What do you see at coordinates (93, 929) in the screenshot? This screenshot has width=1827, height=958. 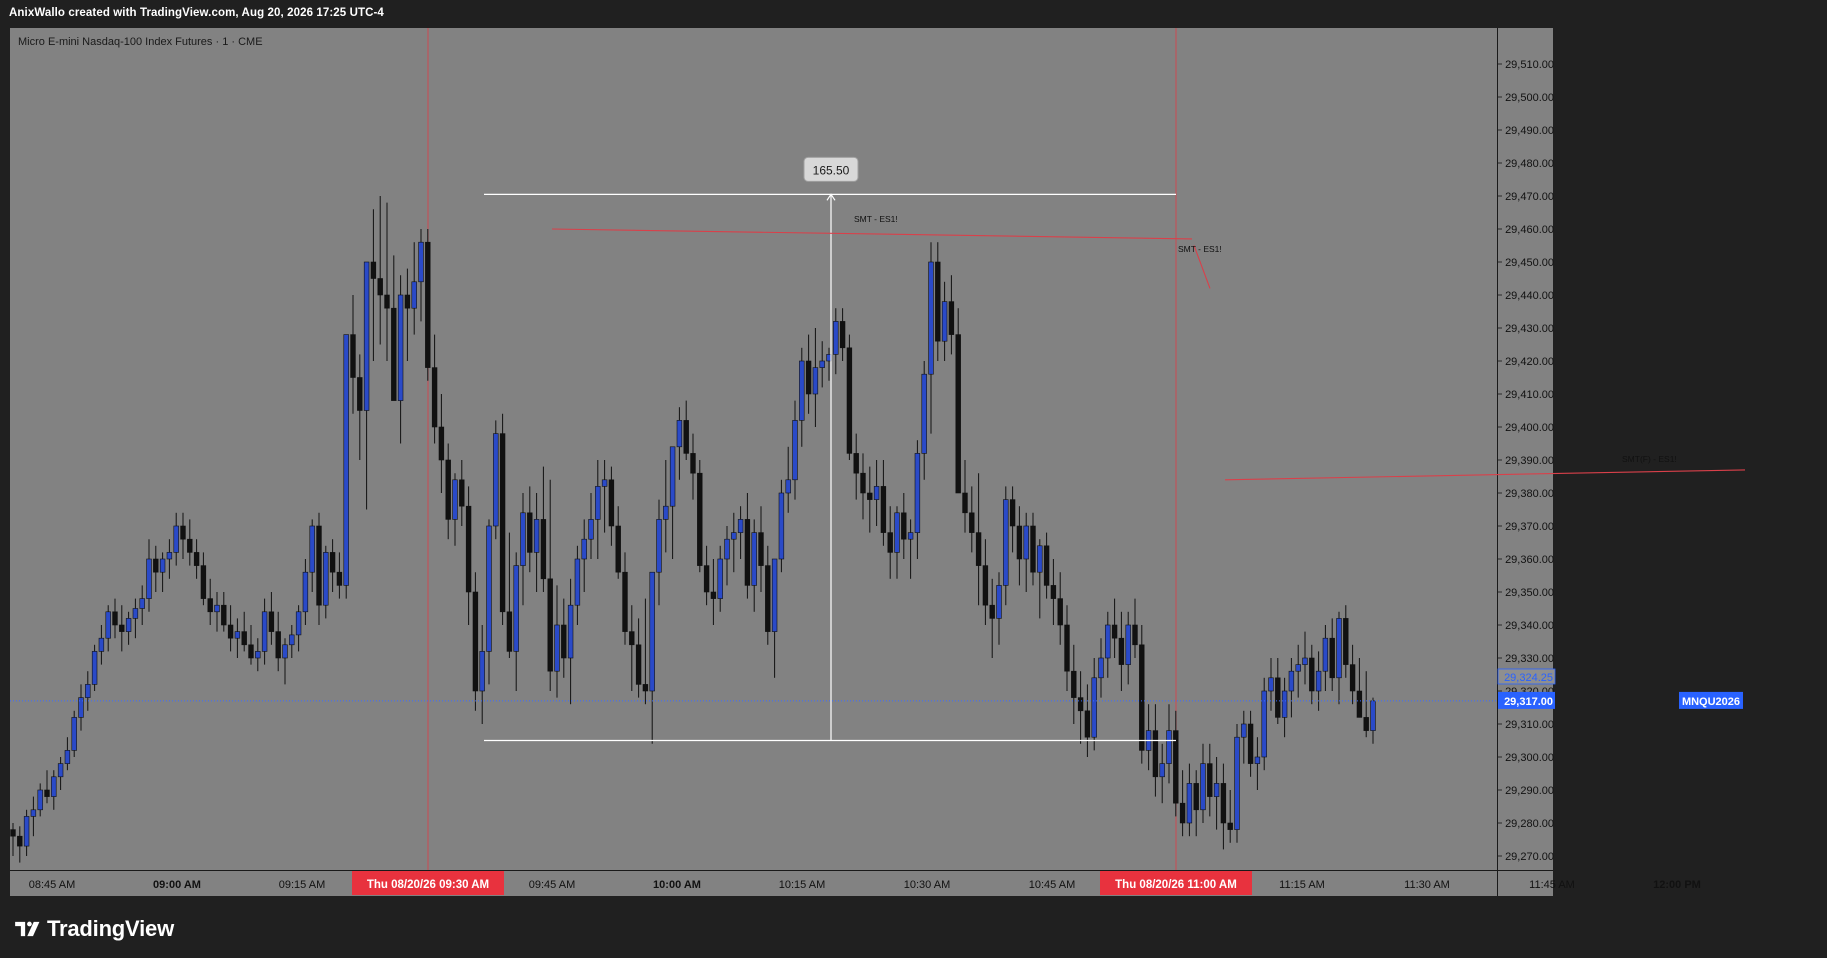 I see `tradingview-logo: TradingView` at bounding box center [93, 929].